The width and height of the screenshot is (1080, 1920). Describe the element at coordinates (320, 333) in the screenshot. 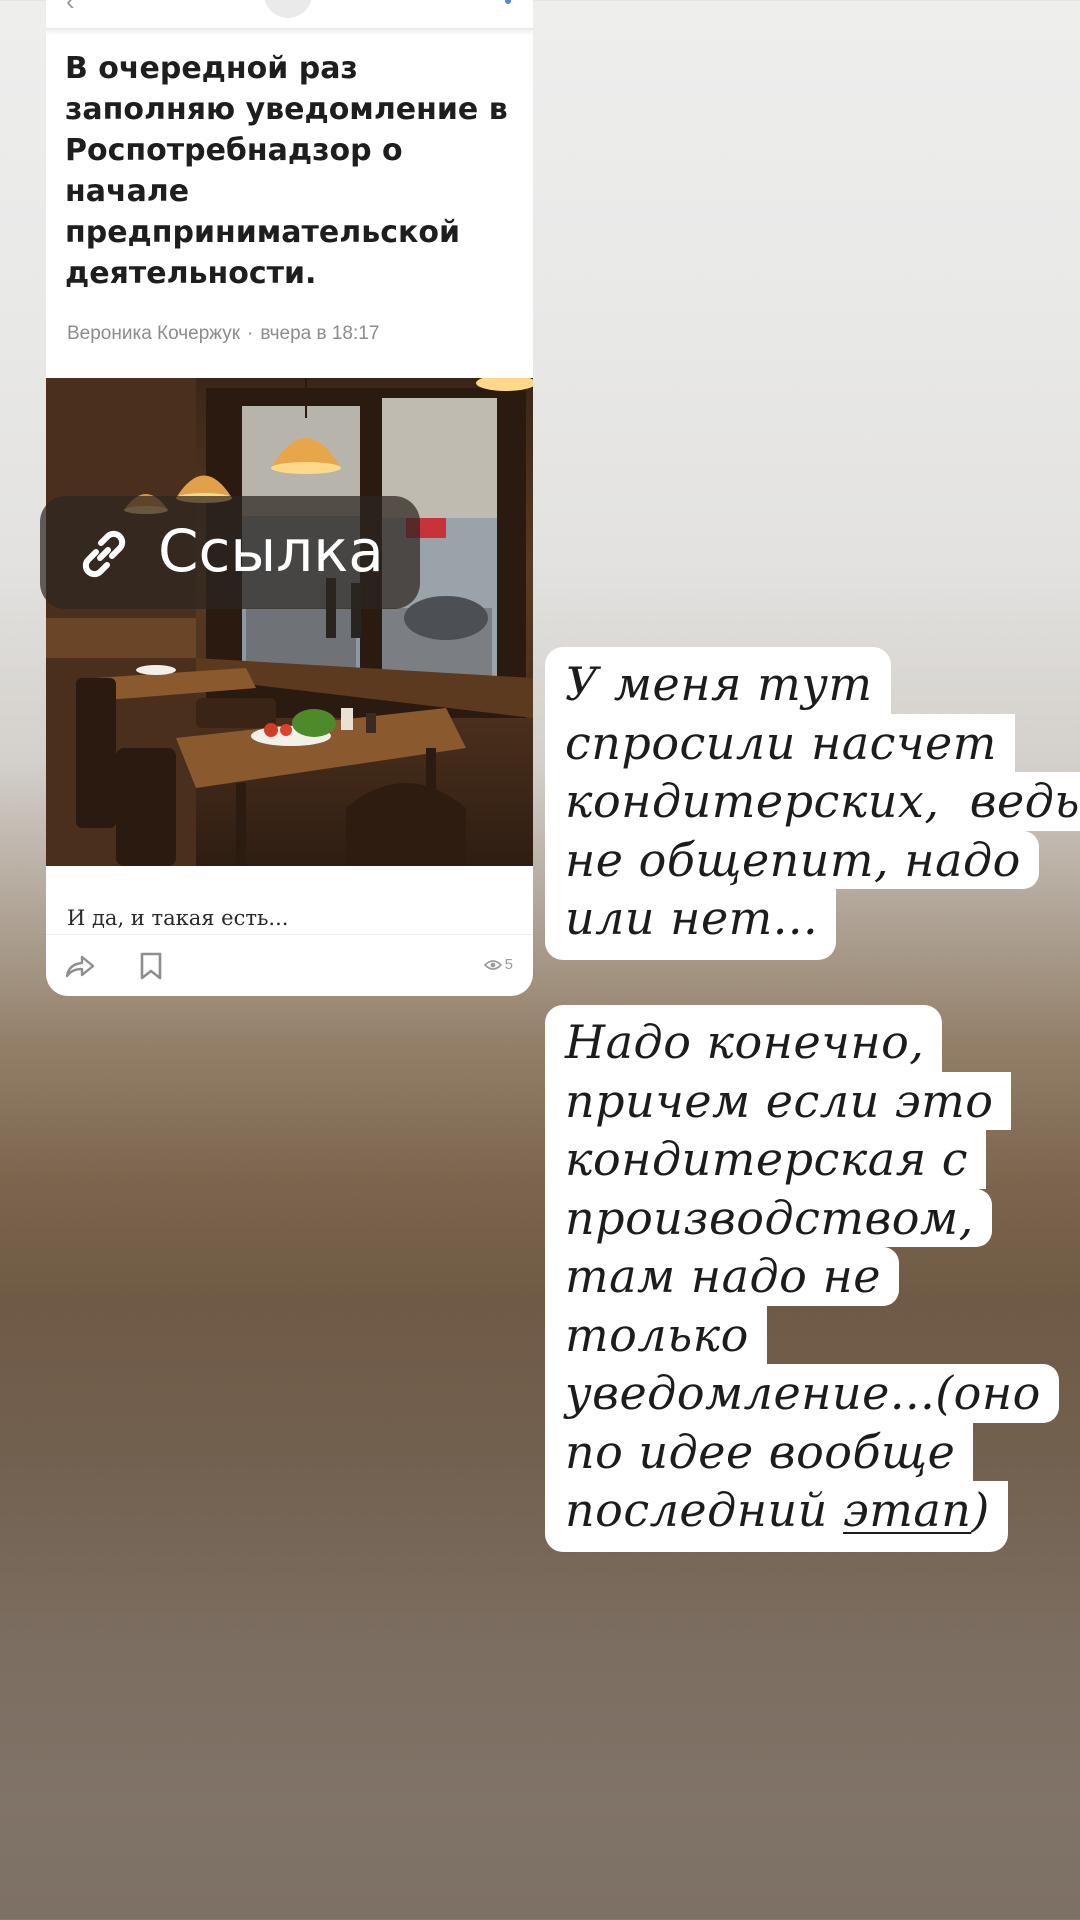

I see `post-time: вчера в 18:17` at that location.